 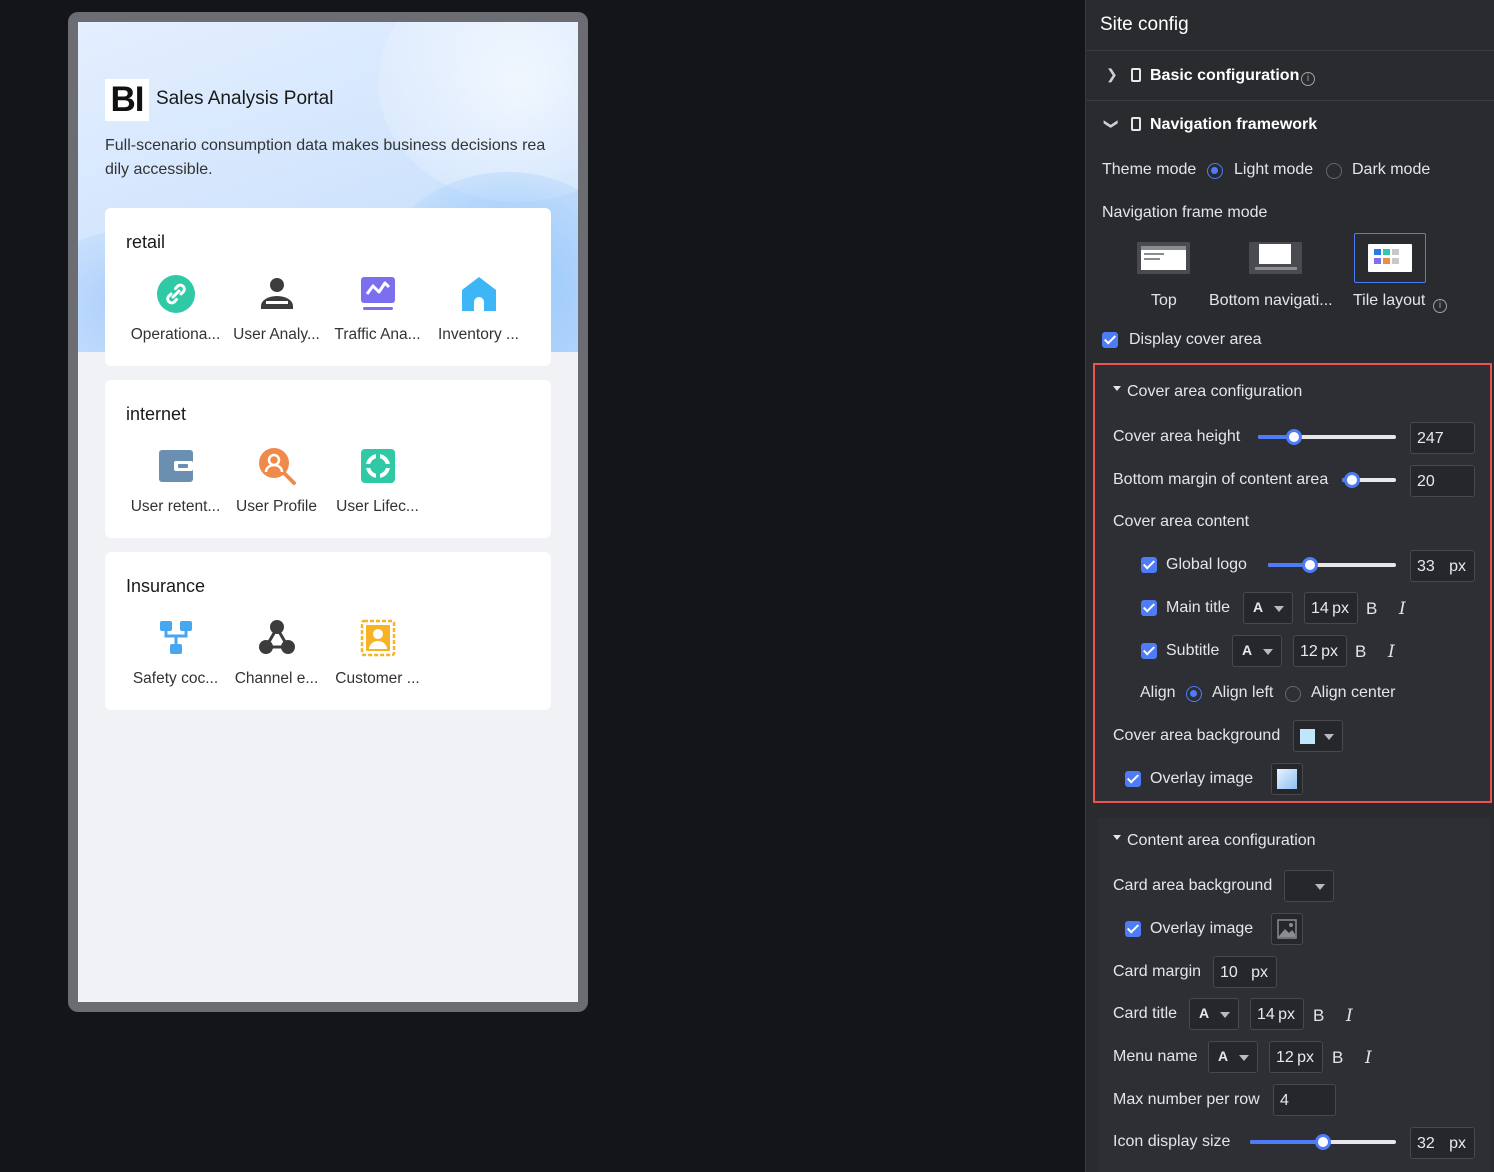 What do you see at coordinates (1442, 1143) in the screenshot?
I see `icon-size-input: 32 px` at bounding box center [1442, 1143].